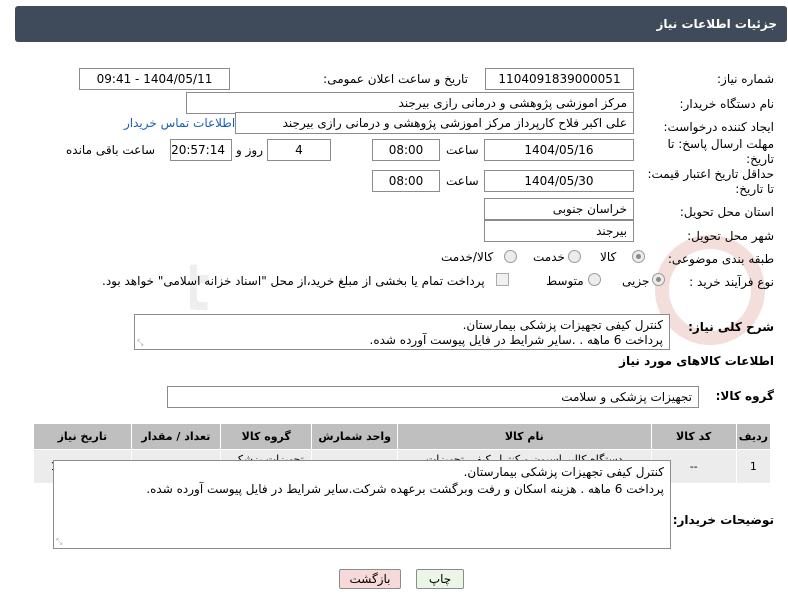  Describe the element at coordinates (559, 150) in the screenshot. I see `deadline-date-field: 1404/05/16` at that location.